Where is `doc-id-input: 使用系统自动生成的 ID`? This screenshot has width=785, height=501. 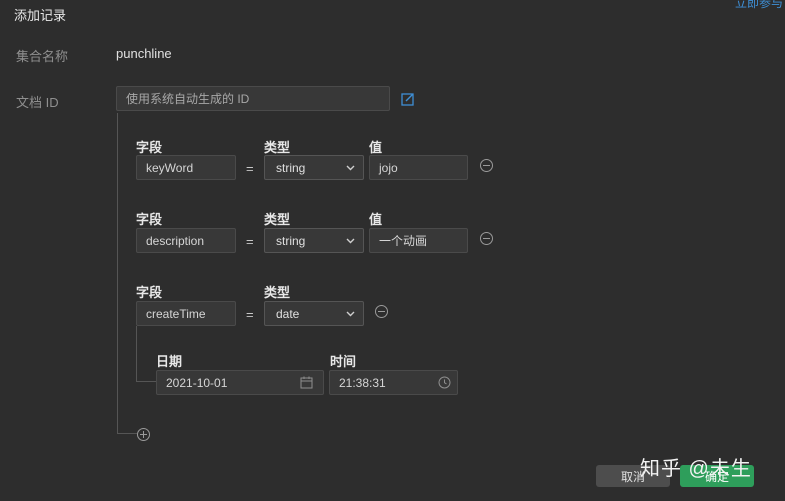 doc-id-input: 使用系统自动生成的 ID is located at coordinates (253, 98).